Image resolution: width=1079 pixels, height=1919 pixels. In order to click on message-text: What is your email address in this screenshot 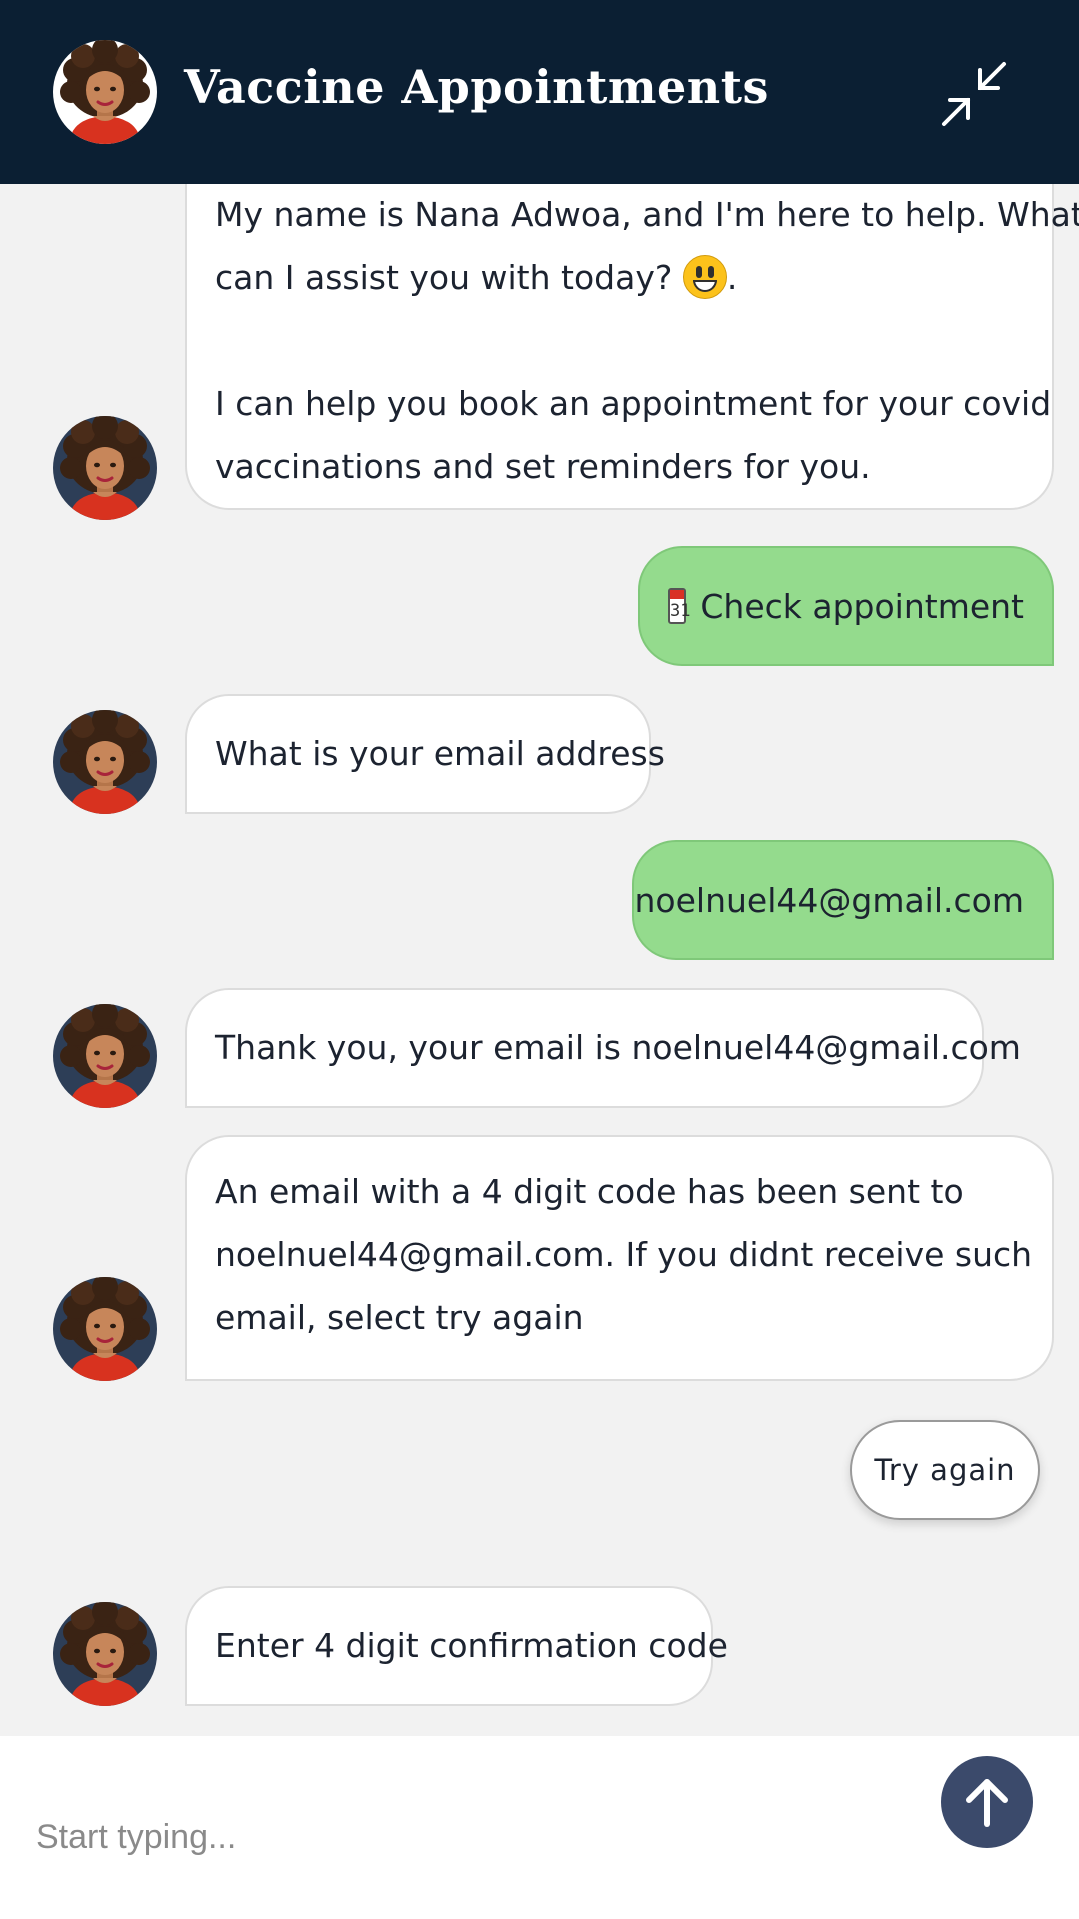, I will do `click(440, 753)`.